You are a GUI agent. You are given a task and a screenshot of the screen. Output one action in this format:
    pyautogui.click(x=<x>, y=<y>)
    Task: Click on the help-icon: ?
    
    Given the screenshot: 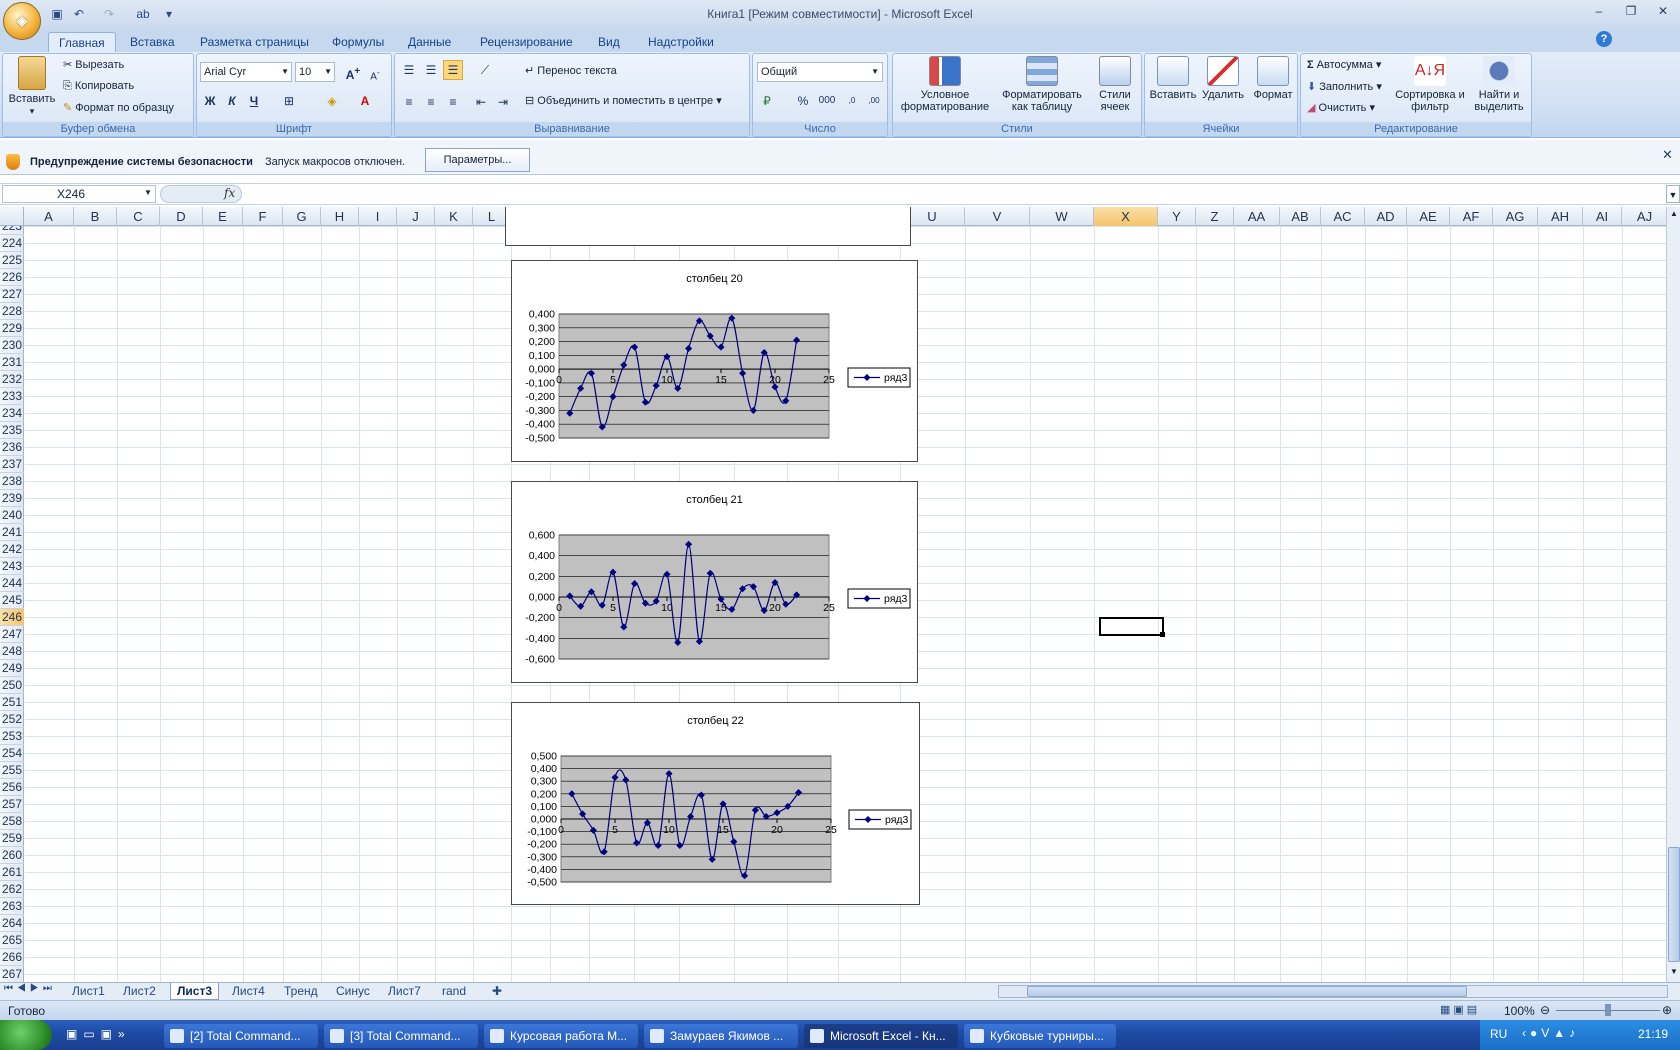 What is the action you would take?
    pyautogui.click(x=1604, y=39)
    